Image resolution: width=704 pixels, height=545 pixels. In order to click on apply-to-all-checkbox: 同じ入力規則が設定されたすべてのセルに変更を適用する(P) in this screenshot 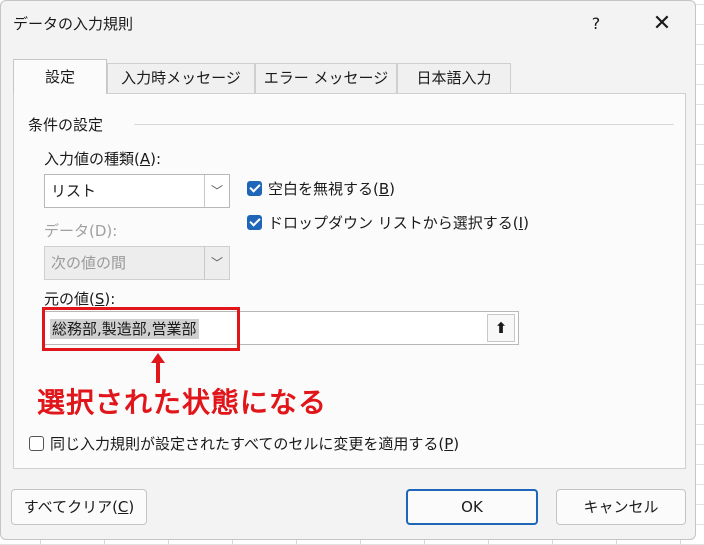, I will do `click(244, 443)`.